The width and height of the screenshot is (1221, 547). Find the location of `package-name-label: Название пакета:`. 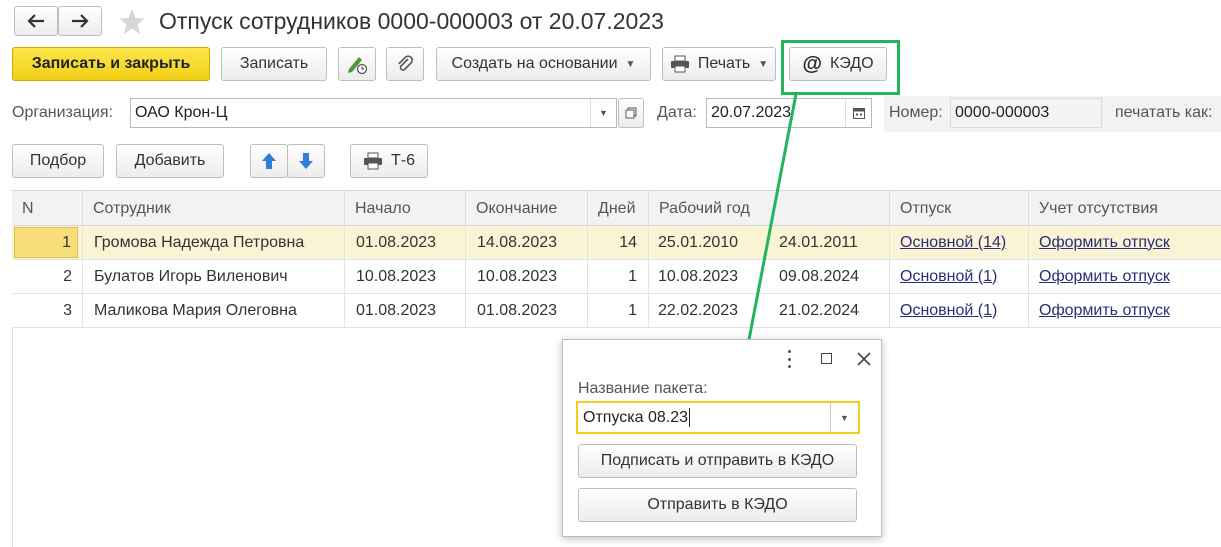

package-name-label: Название пакета: is located at coordinates (643, 388).